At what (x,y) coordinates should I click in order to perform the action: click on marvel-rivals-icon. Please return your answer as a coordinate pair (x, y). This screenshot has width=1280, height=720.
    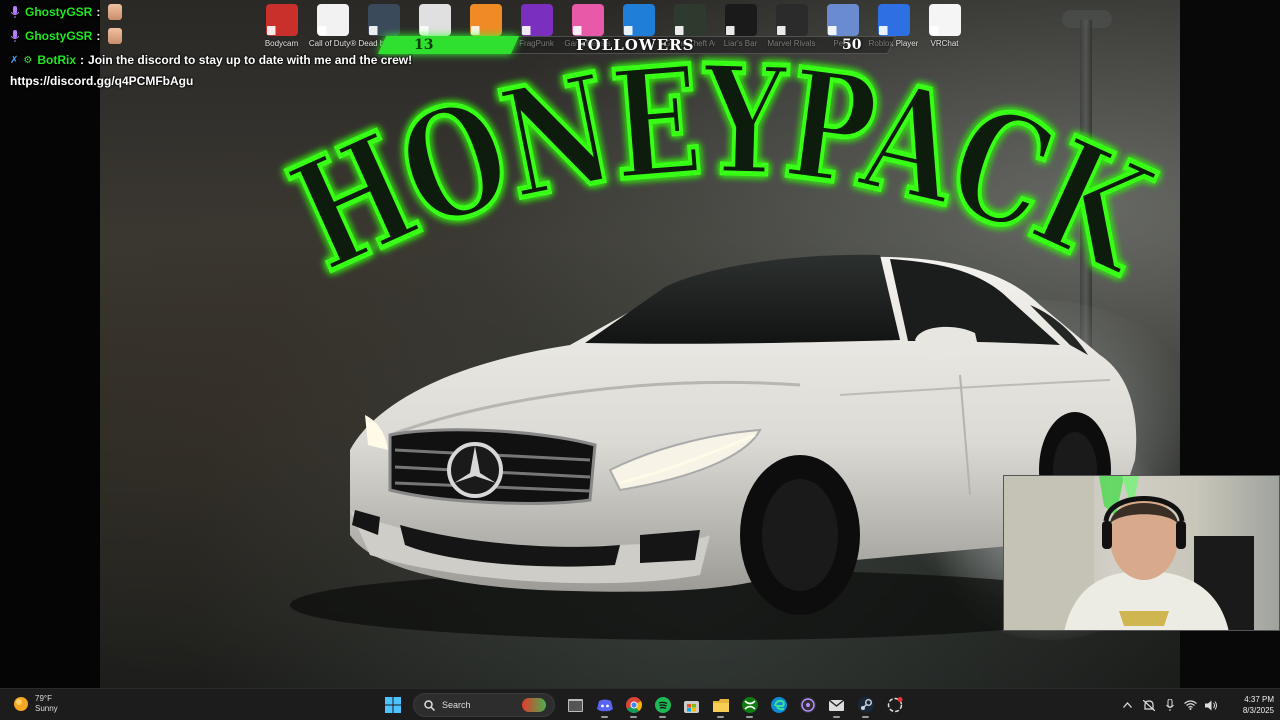
    Looking at the image, I should click on (791, 20).